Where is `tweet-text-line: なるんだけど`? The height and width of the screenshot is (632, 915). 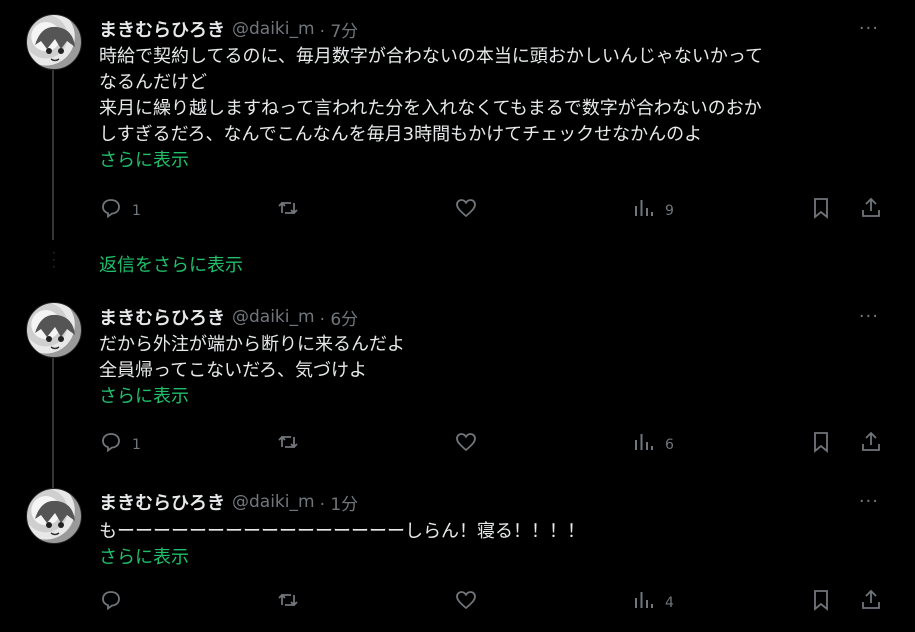 tweet-text-line: なるんだけど is located at coordinates (153, 82).